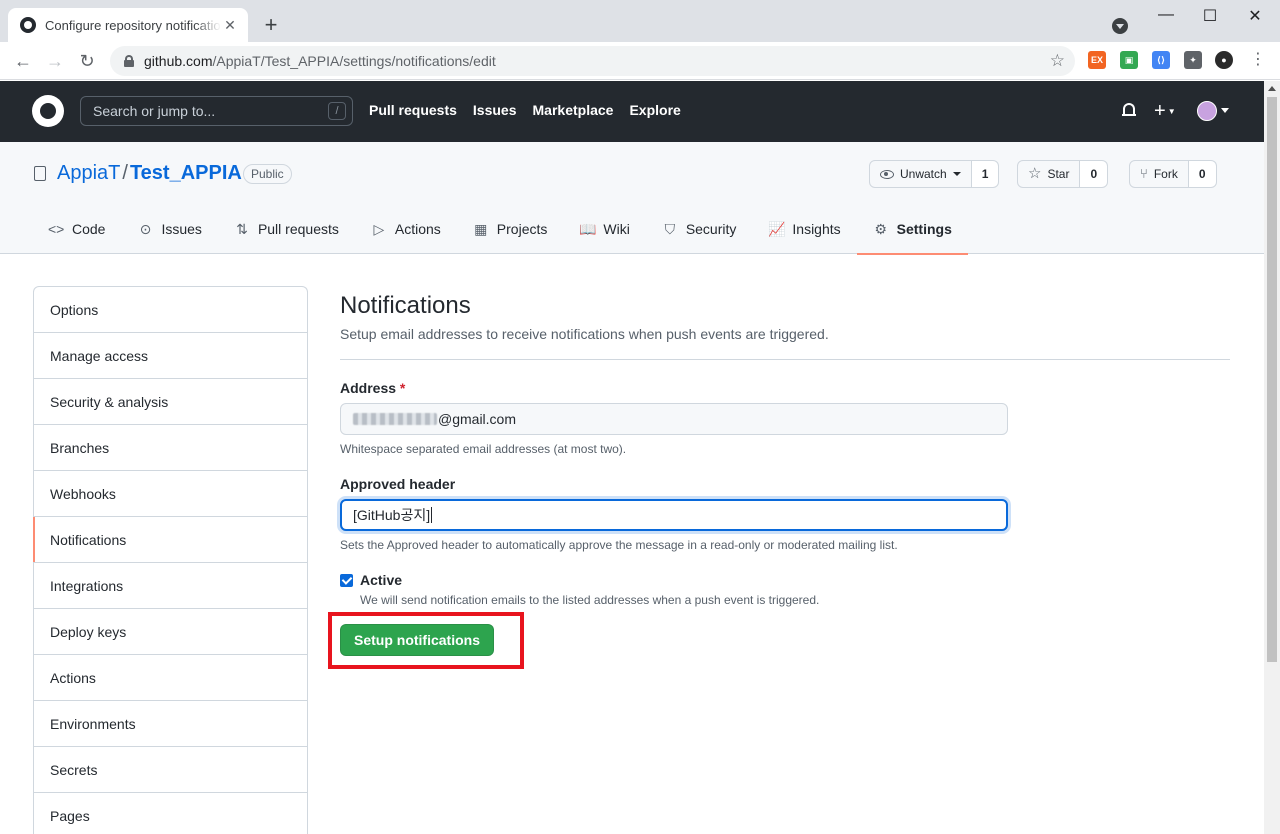 Image resolution: width=1280 pixels, height=834 pixels. Describe the element at coordinates (956, 174) in the screenshot. I see `chevron-down-icon` at that location.